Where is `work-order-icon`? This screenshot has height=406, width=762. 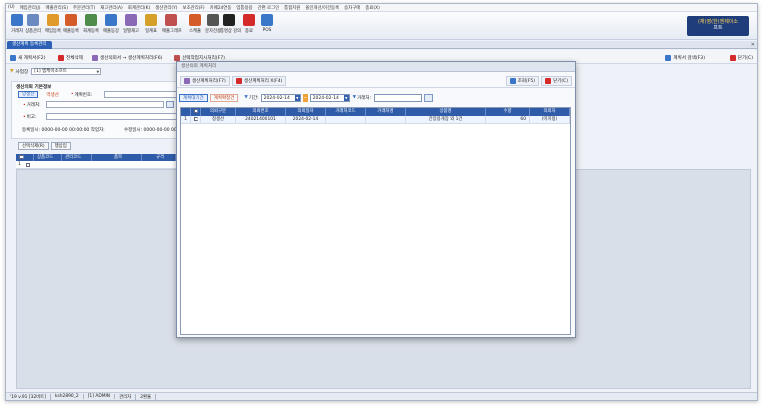 work-order-icon is located at coordinates (177, 57).